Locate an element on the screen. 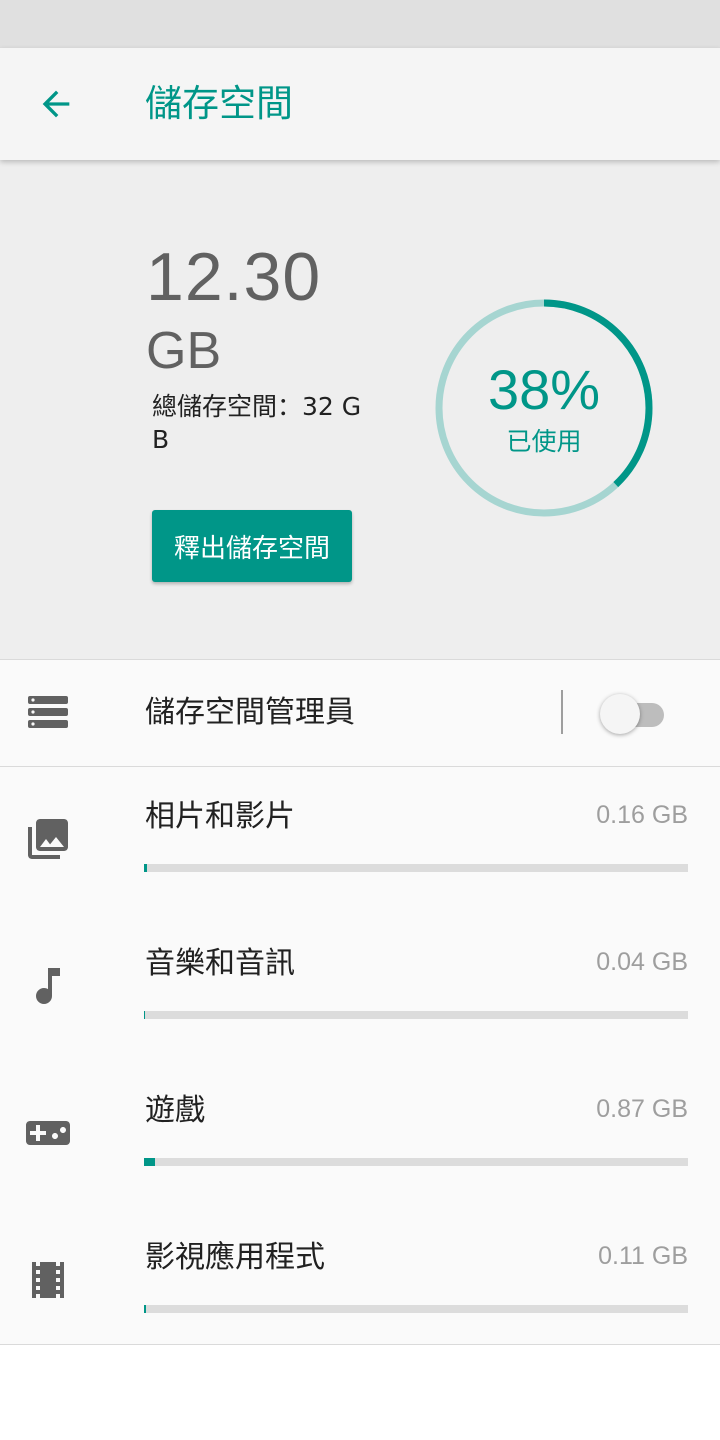 This screenshot has width=720, height=1440. storage-manager-label: 儲存空間管理員 is located at coordinates (250, 712).